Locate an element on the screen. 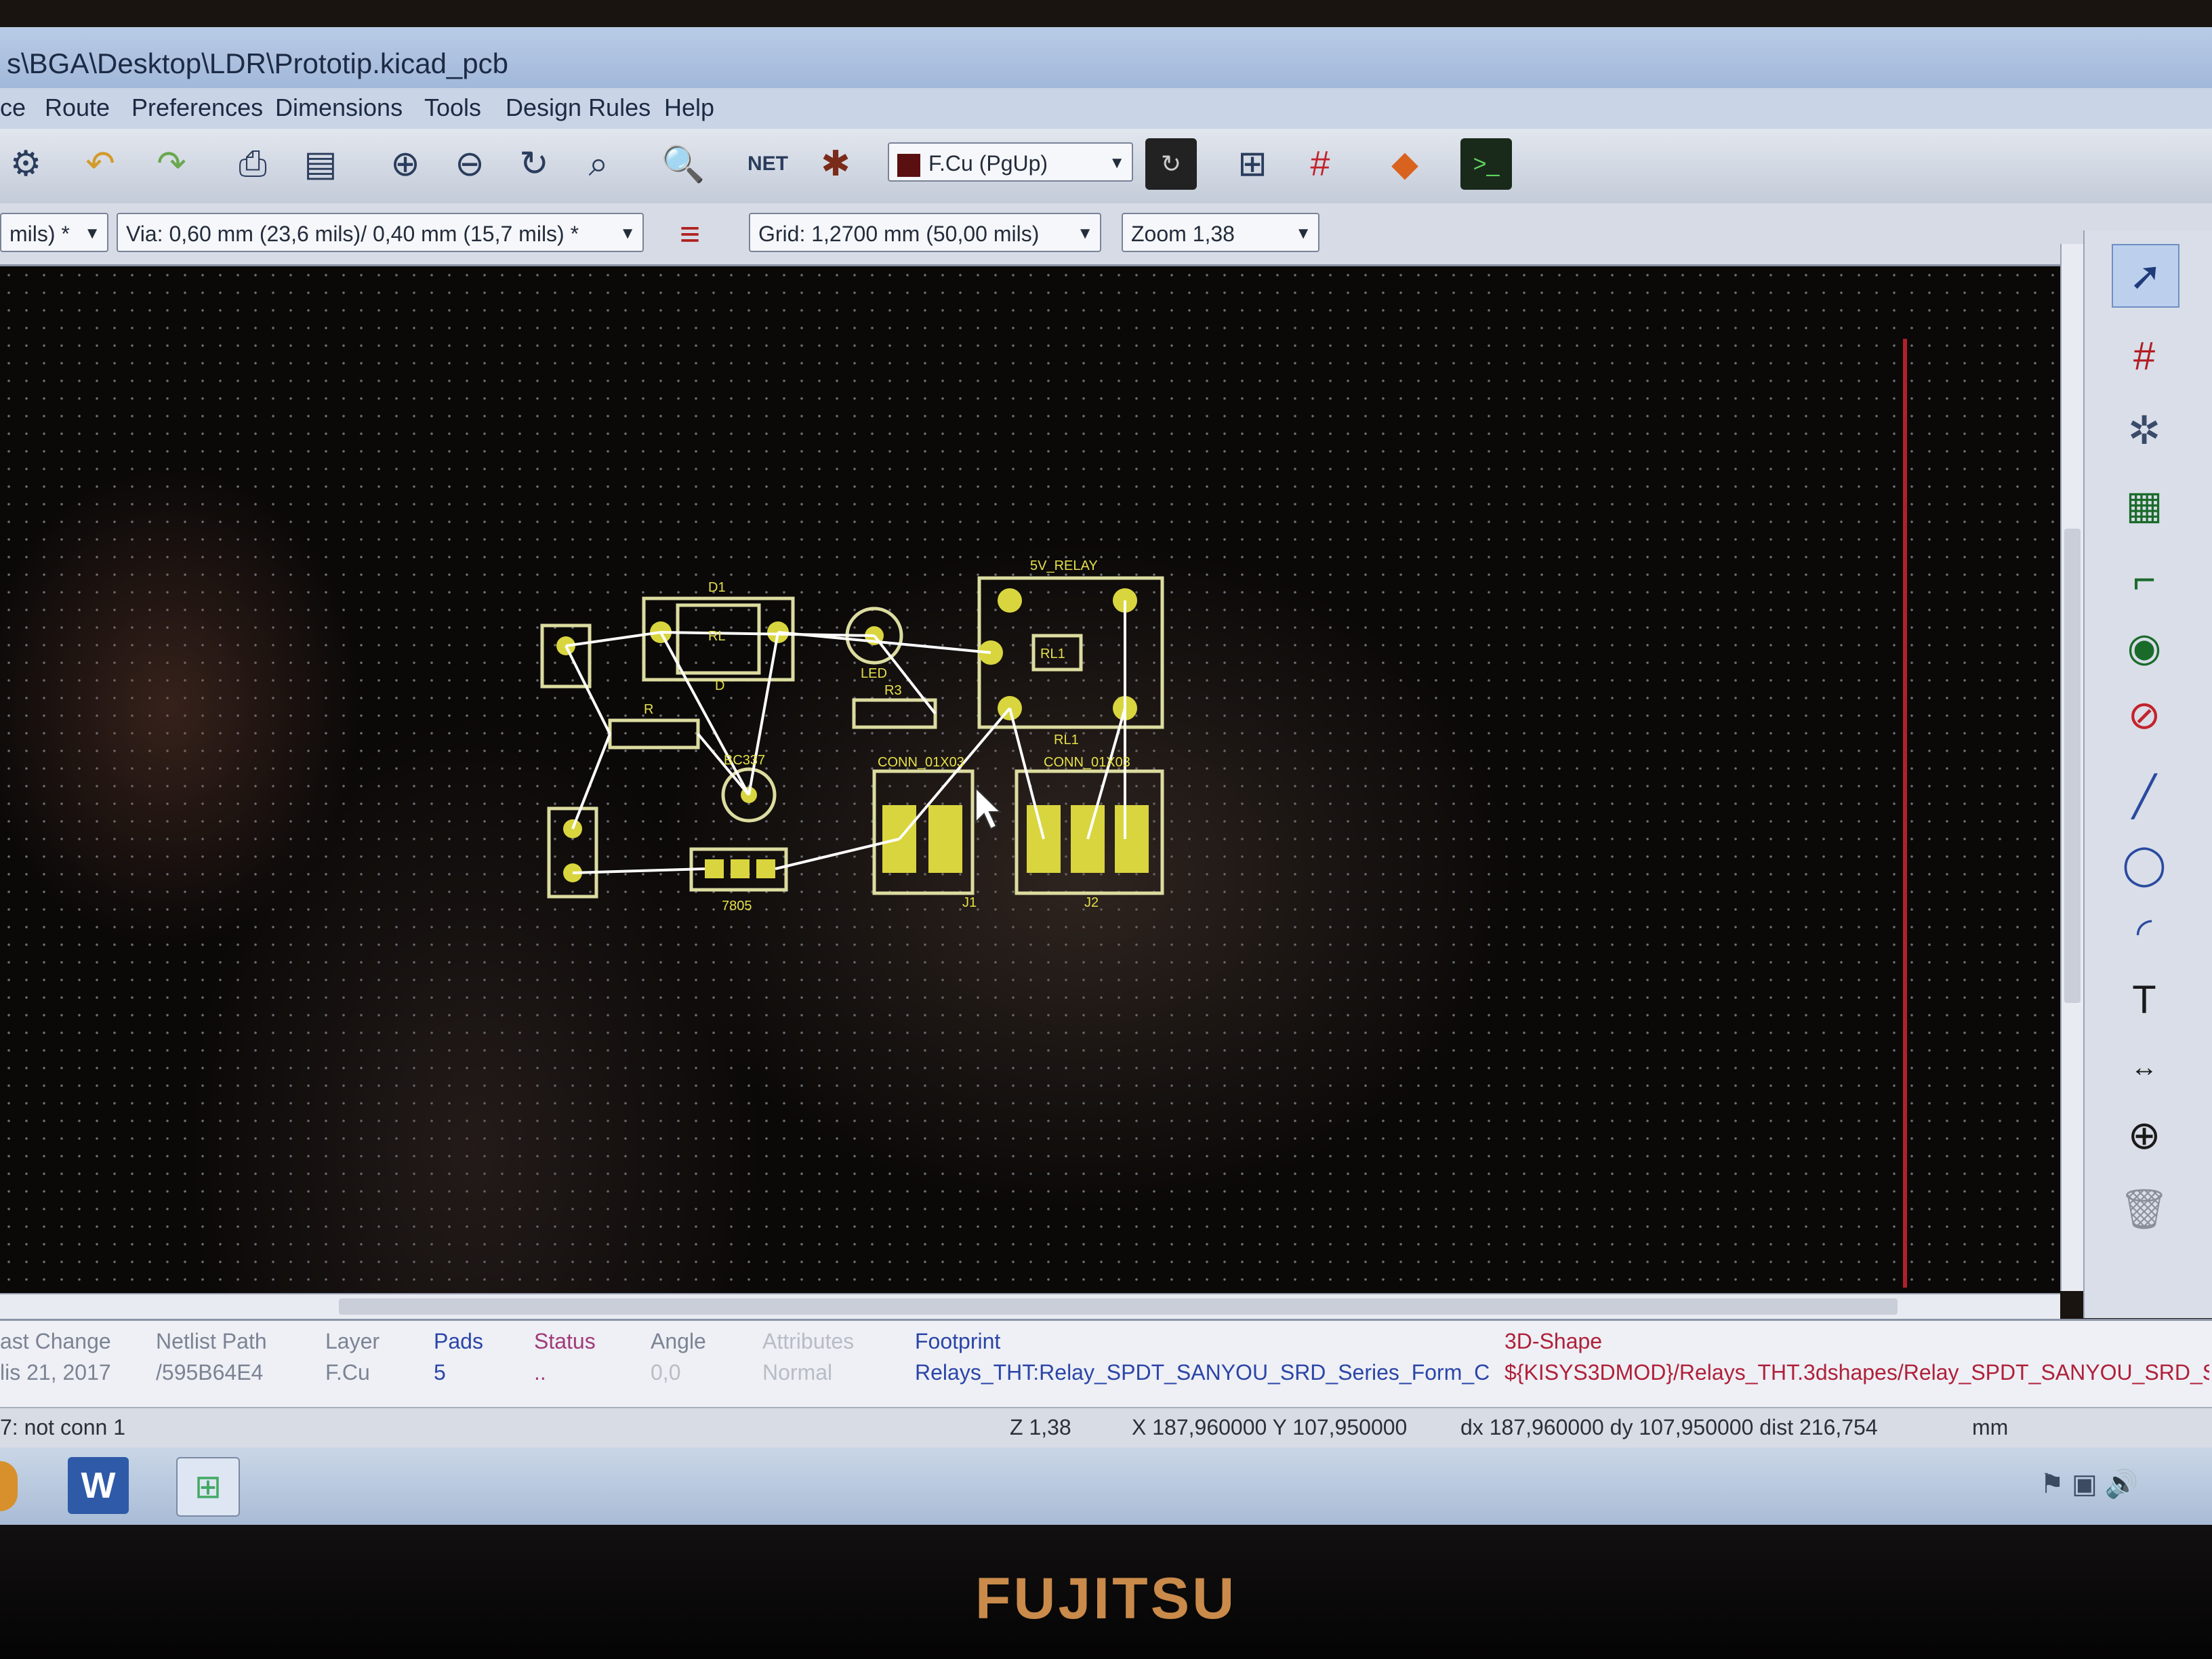  menu-preferences: Preferences is located at coordinates (197, 108).